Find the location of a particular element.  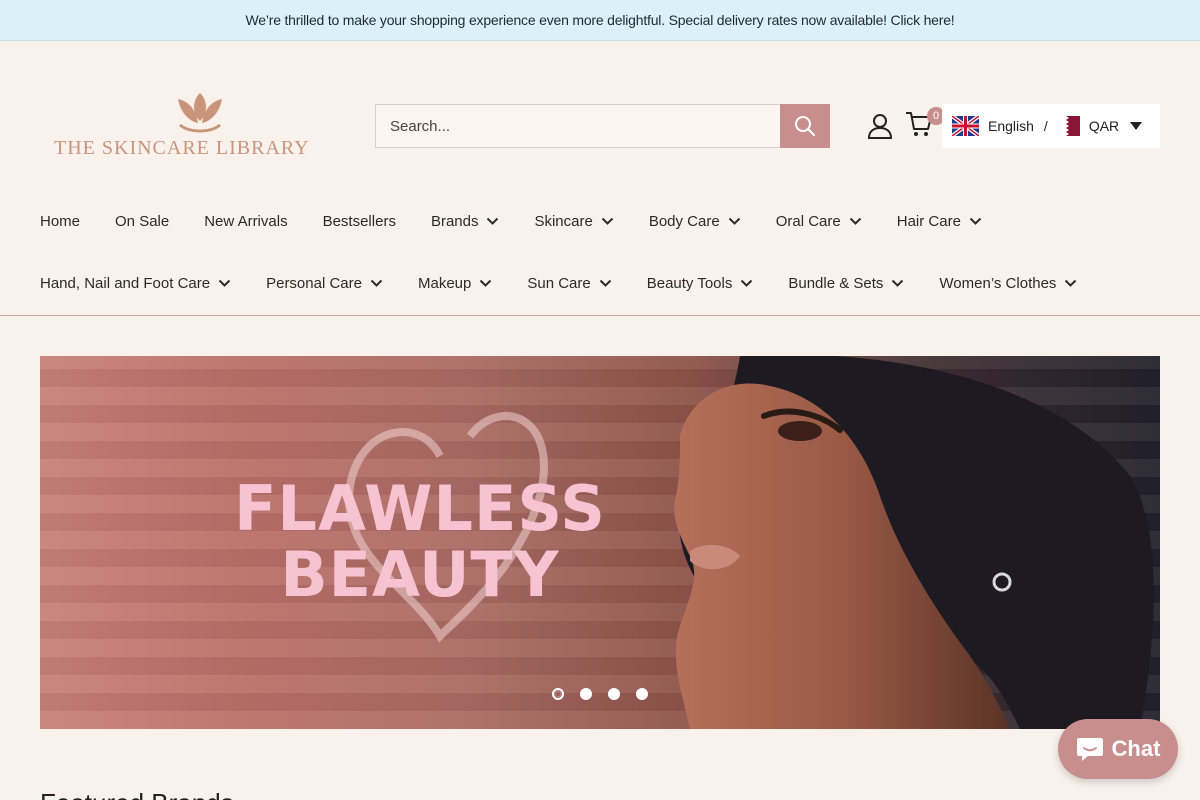

locale-selector: English / QAR is located at coordinates (1051, 126).